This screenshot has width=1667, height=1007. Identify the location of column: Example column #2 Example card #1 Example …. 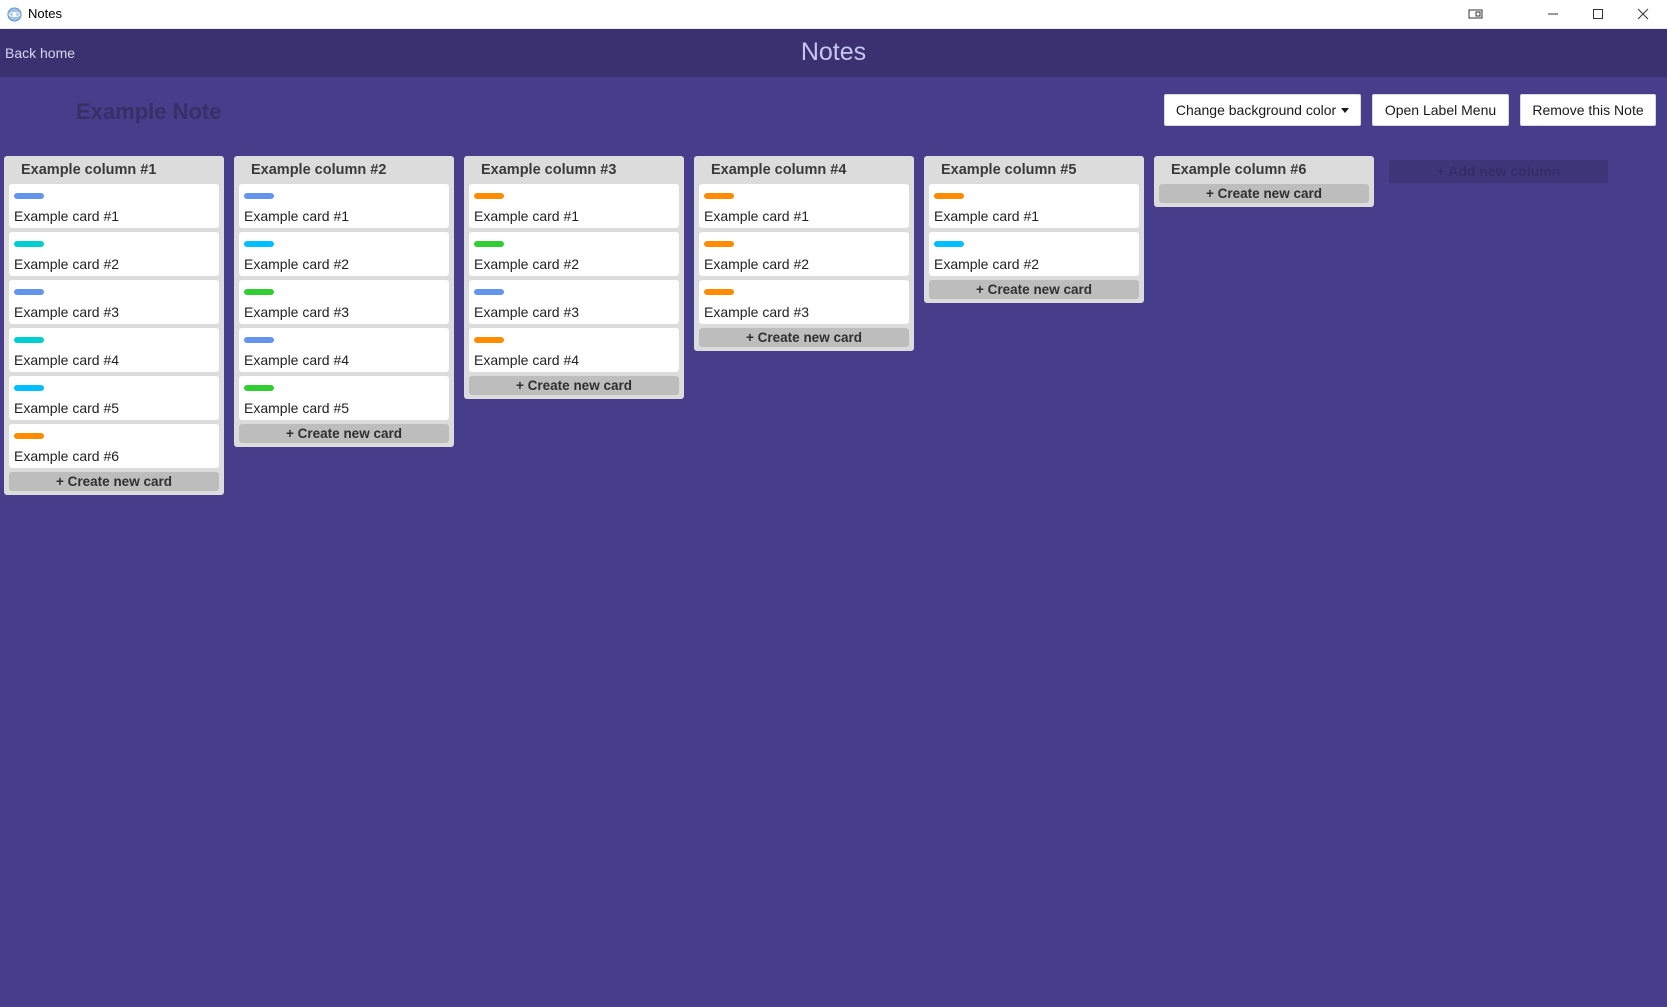
(344, 301).